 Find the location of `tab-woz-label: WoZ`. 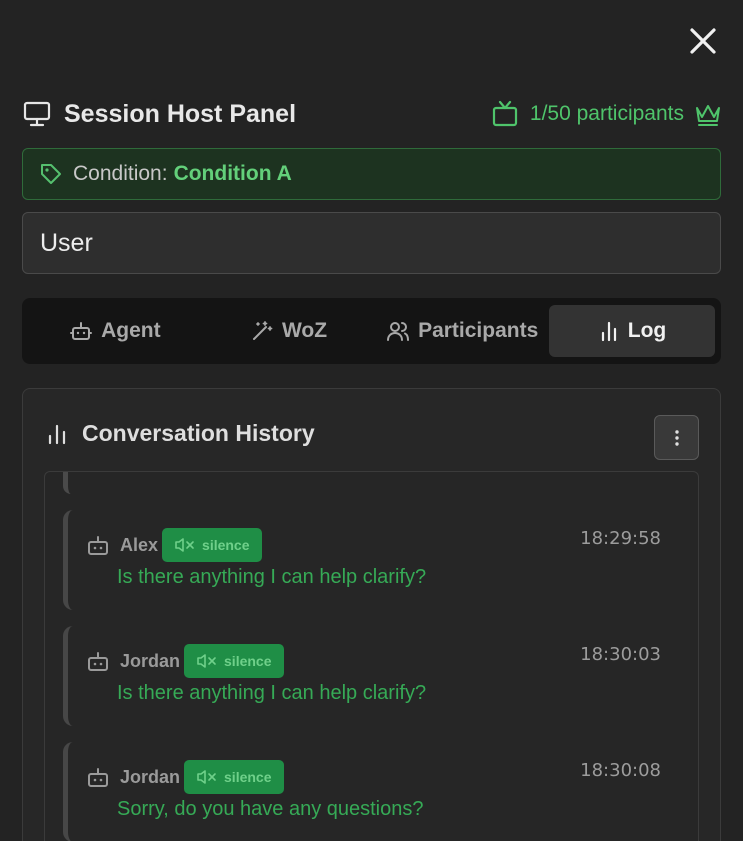

tab-woz-label: WoZ is located at coordinates (304, 330).